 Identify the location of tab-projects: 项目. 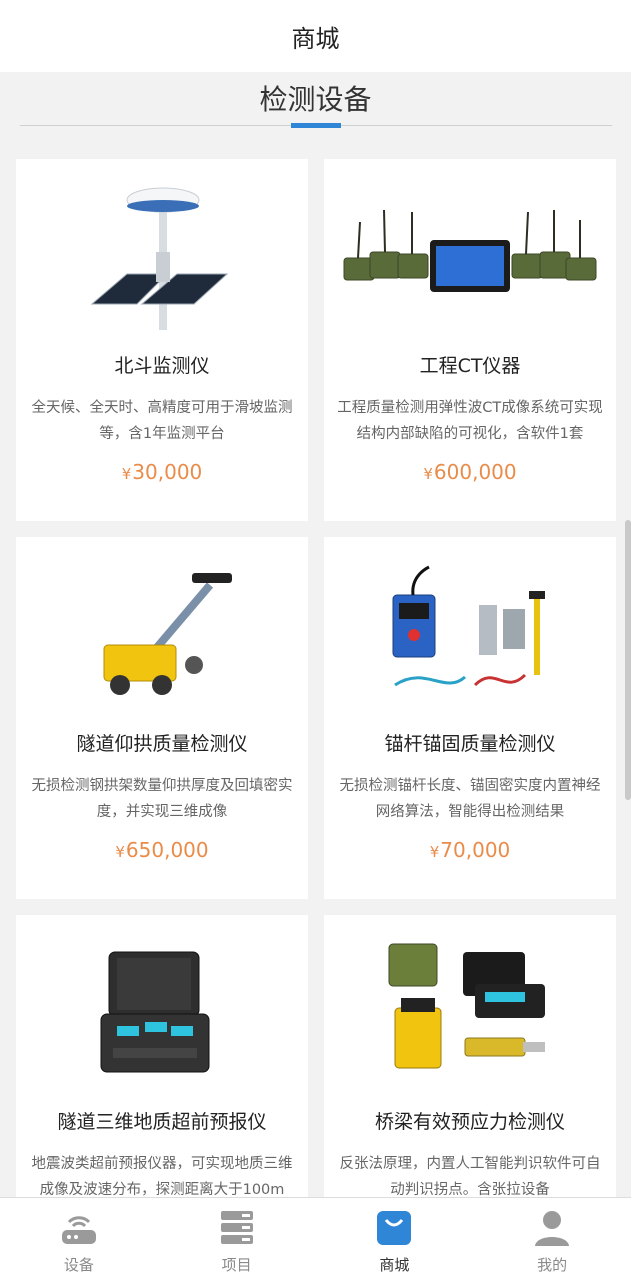
(237, 1239).